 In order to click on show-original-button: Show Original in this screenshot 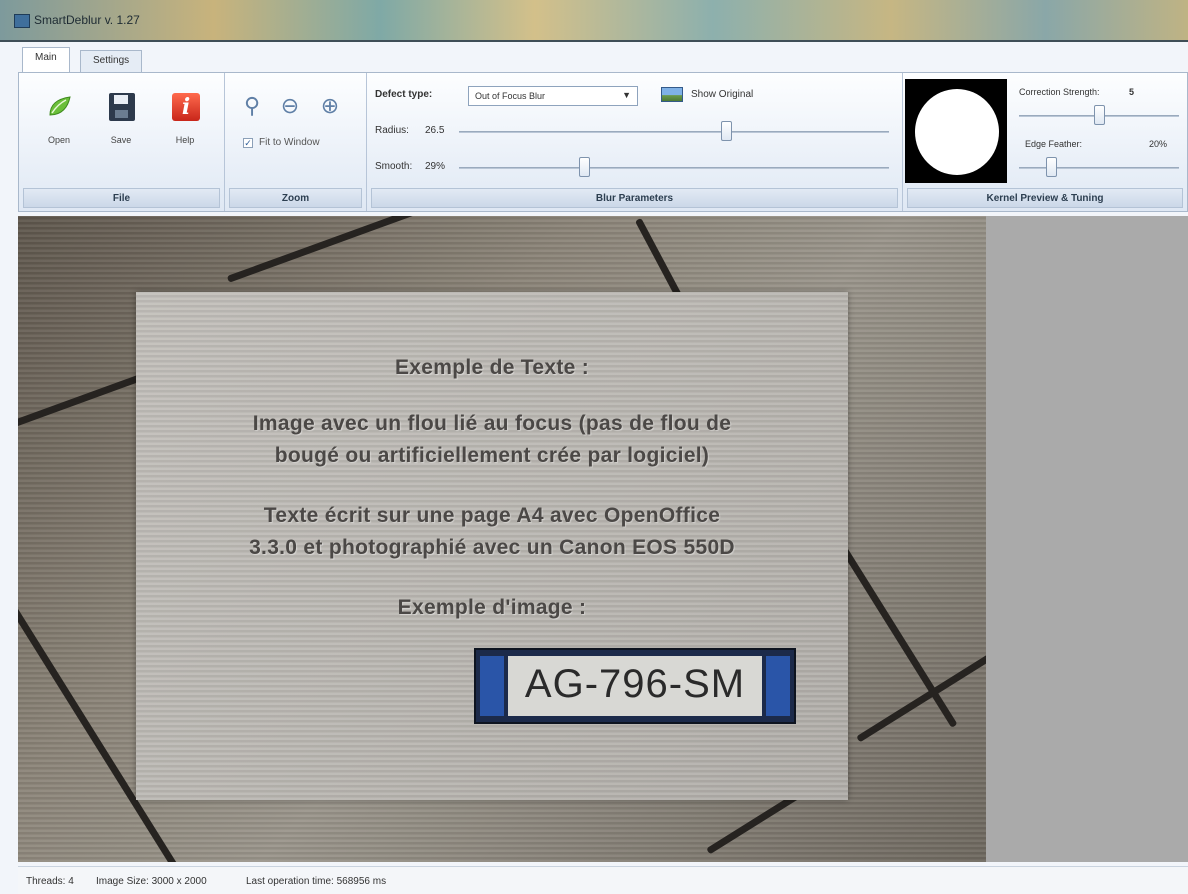, I will do `click(722, 94)`.